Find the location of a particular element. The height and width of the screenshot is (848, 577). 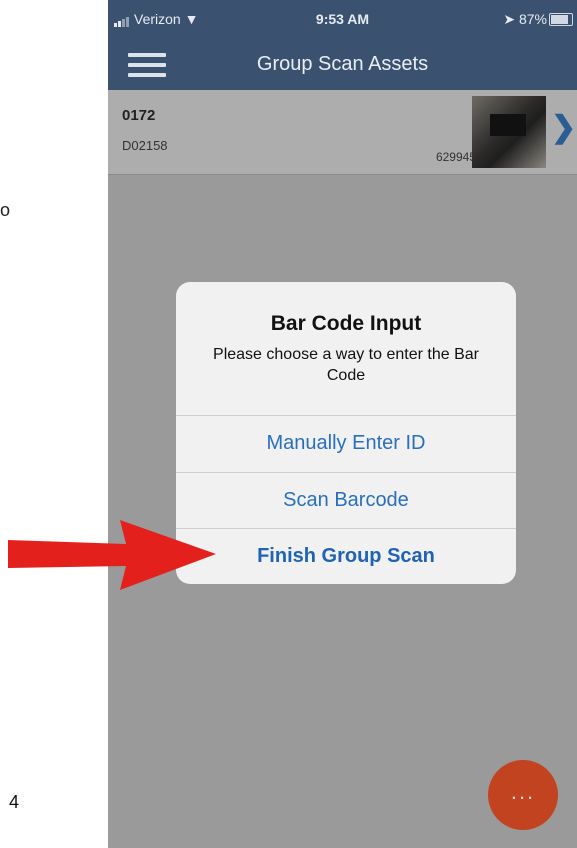

location-arrow-icon: ➤ is located at coordinates (509, 19).